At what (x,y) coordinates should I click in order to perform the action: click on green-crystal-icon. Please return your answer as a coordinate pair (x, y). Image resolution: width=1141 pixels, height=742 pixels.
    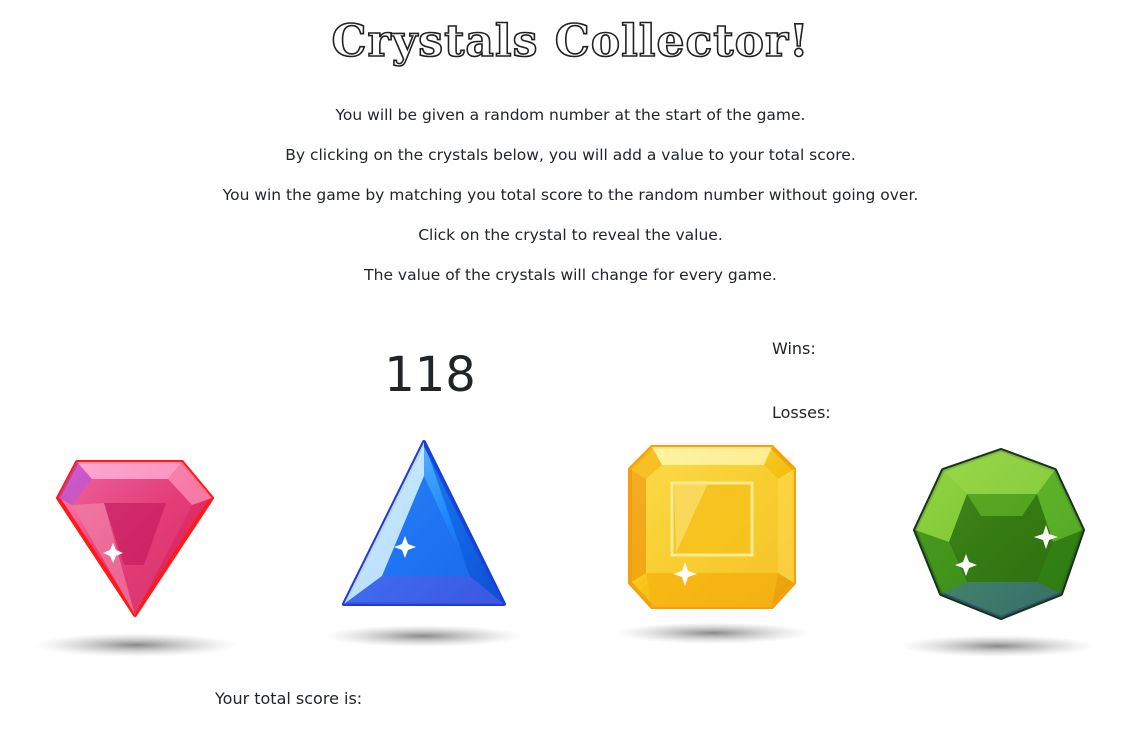
    Looking at the image, I should click on (998, 552).